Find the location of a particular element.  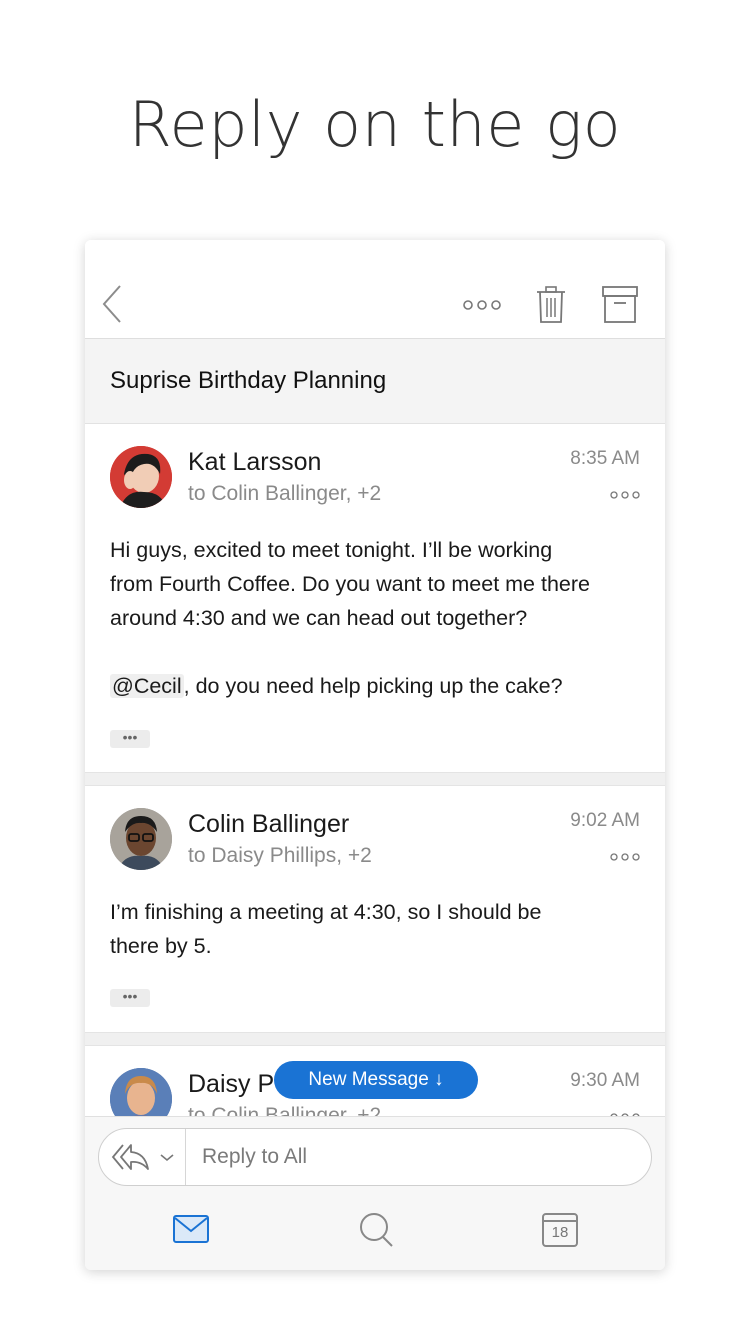

reply-all-icon is located at coordinates (131, 1157).